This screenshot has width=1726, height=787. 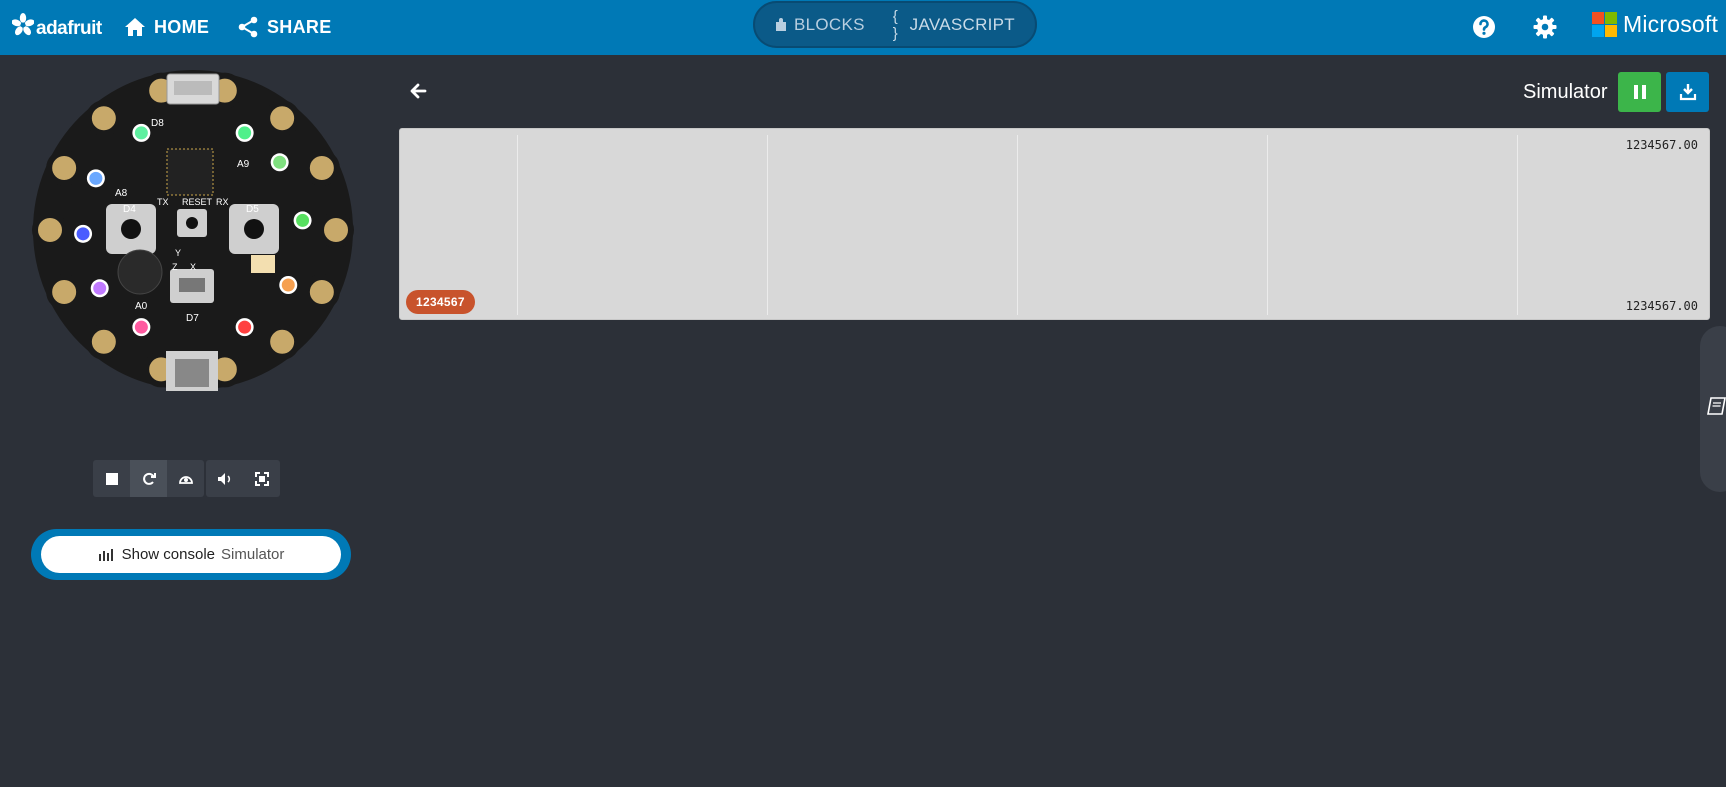 What do you see at coordinates (182, 26) in the screenshot?
I see `home-label: HOME` at bounding box center [182, 26].